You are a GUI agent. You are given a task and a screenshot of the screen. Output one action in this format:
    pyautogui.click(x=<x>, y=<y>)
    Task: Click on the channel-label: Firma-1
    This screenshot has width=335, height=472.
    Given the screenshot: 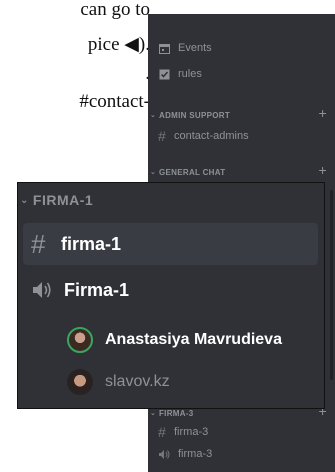 What is the action you would take?
    pyautogui.click(x=97, y=289)
    